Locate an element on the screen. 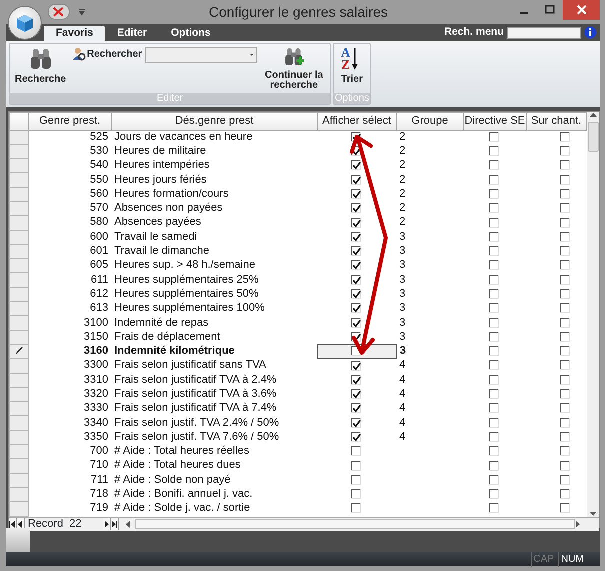  ribbon-tab: Editer is located at coordinates (132, 33).